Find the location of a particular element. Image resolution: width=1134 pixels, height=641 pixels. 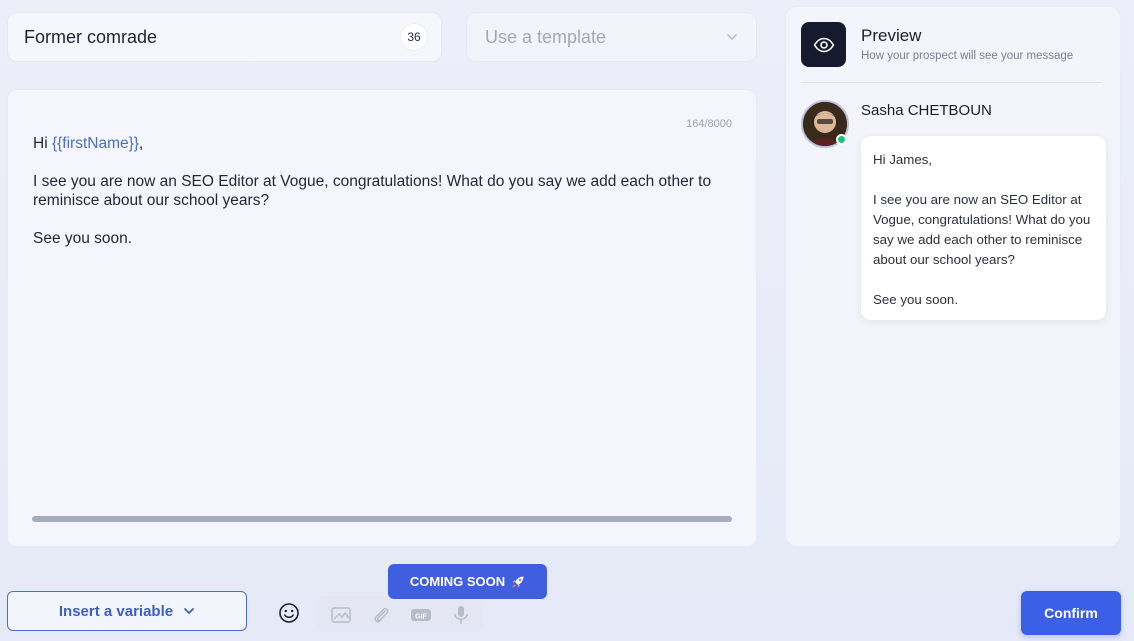

preview-divider is located at coordinates (951, 82).